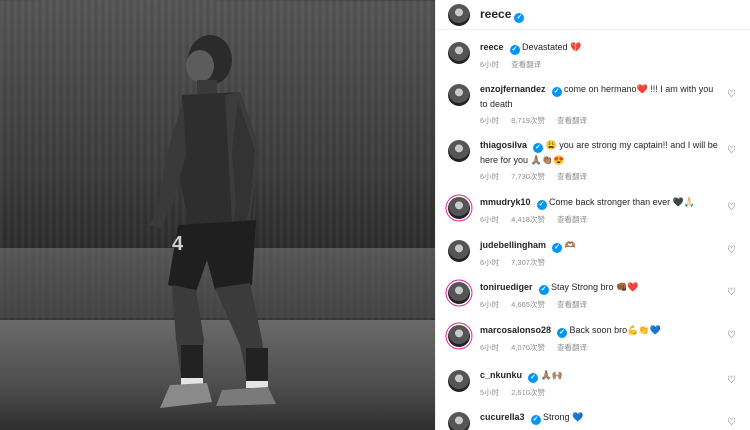 The width and height of the screenshot is (750, 430). Describe the element at coordinates (609, 375) in the screenshot. I see `comment-text-line: c_nkunku ✓ 🙏🏽🙌🏽` at that location.